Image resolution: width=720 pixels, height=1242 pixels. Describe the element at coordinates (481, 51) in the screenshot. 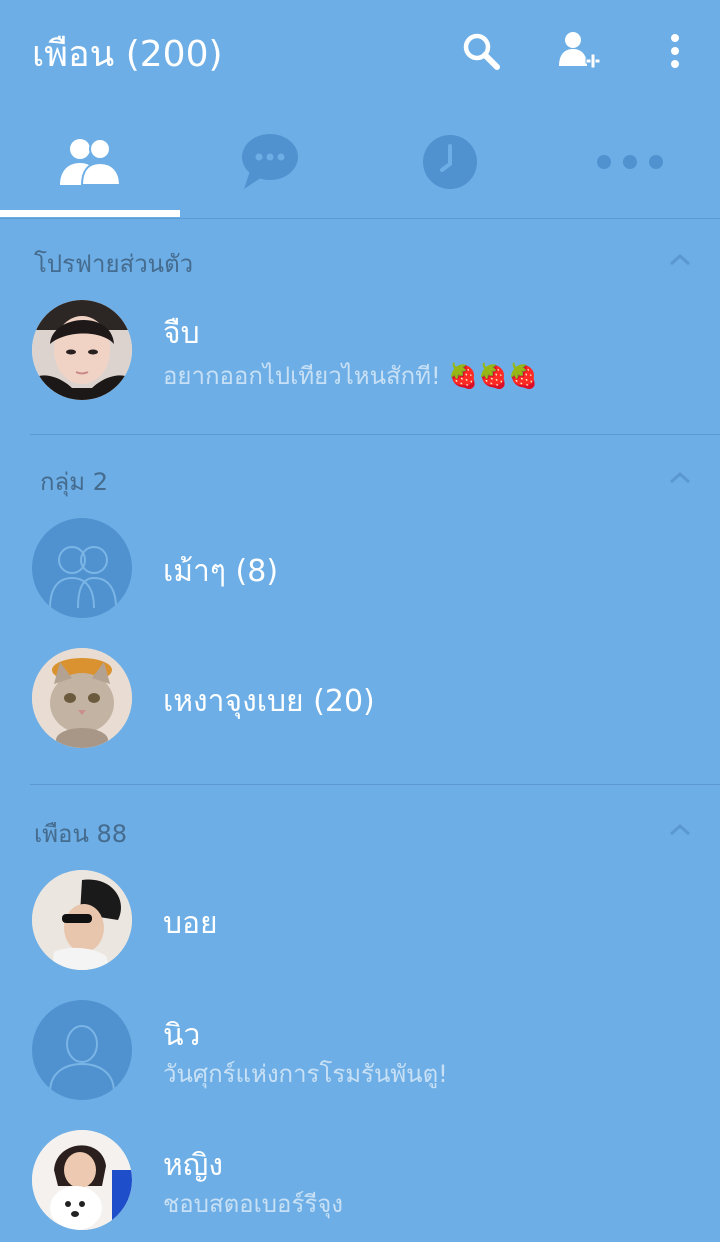

I see `search-icon` at that location.